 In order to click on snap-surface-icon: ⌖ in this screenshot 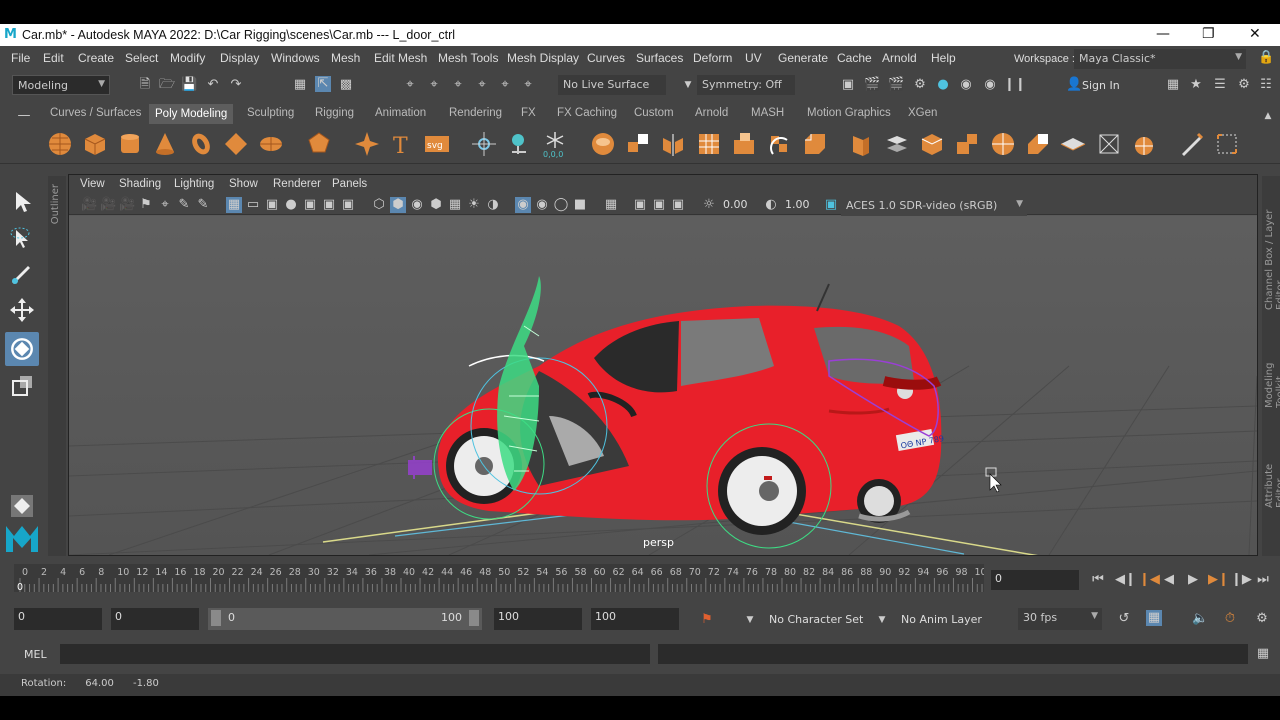, I will do `click(505, 85)`.